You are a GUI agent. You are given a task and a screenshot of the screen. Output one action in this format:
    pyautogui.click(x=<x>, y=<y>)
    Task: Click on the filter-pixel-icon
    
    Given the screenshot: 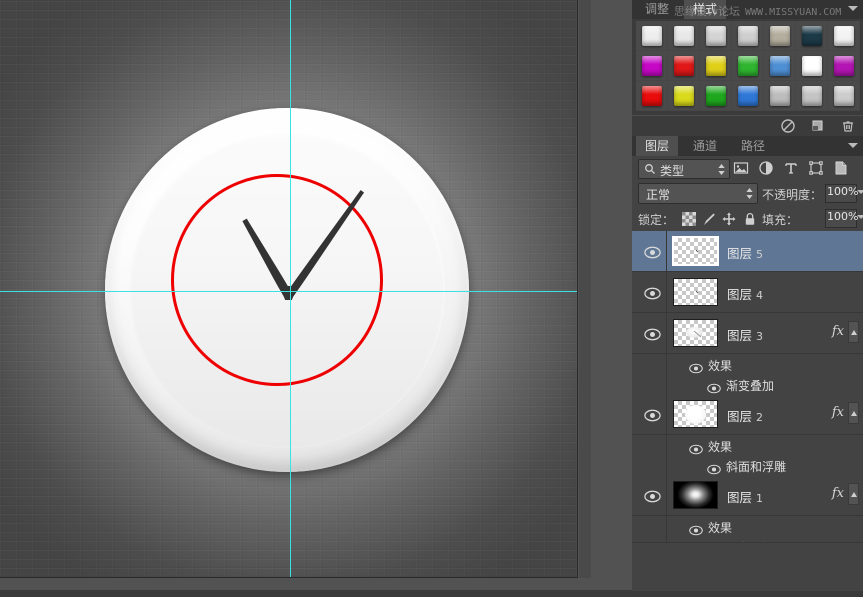 What is the action you would take?
    pyautogui.click(x=741, y=168)
    